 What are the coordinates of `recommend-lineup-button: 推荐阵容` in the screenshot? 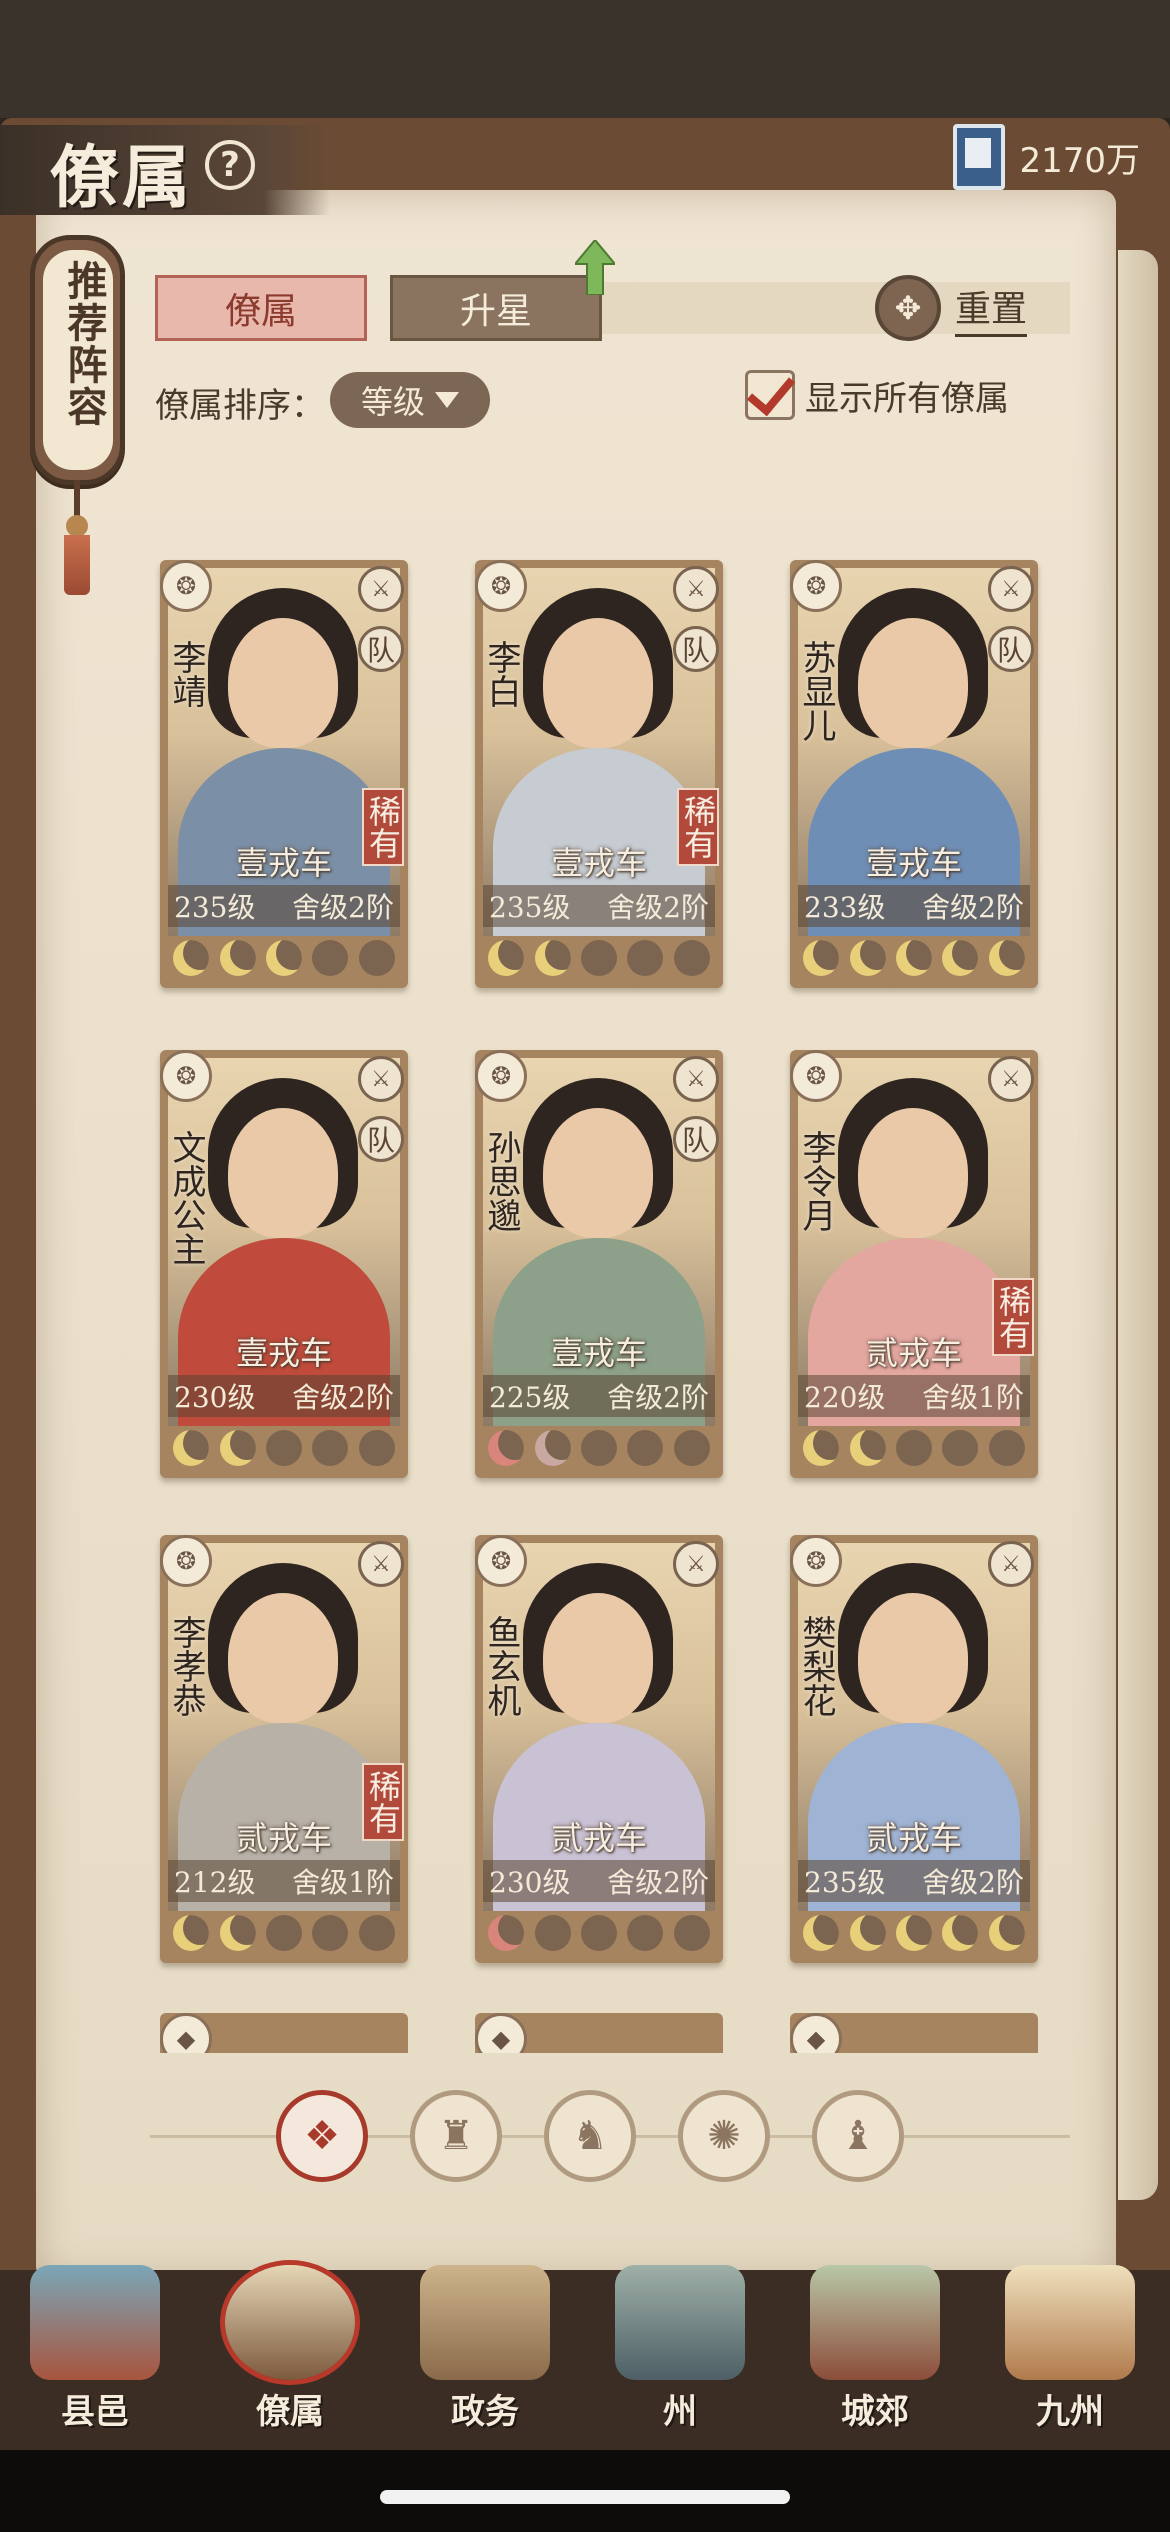 It's located at (77, 360).